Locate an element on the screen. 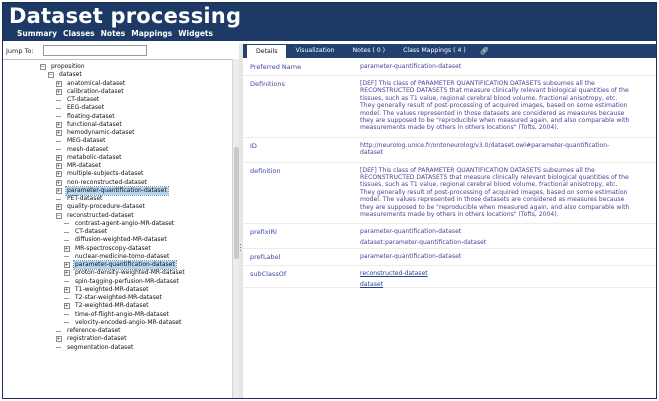 This screenshot has width=659, height=401. tree-node-label: velocity-encoded-angio-MR-dataset is located at coordinates (128, 323).